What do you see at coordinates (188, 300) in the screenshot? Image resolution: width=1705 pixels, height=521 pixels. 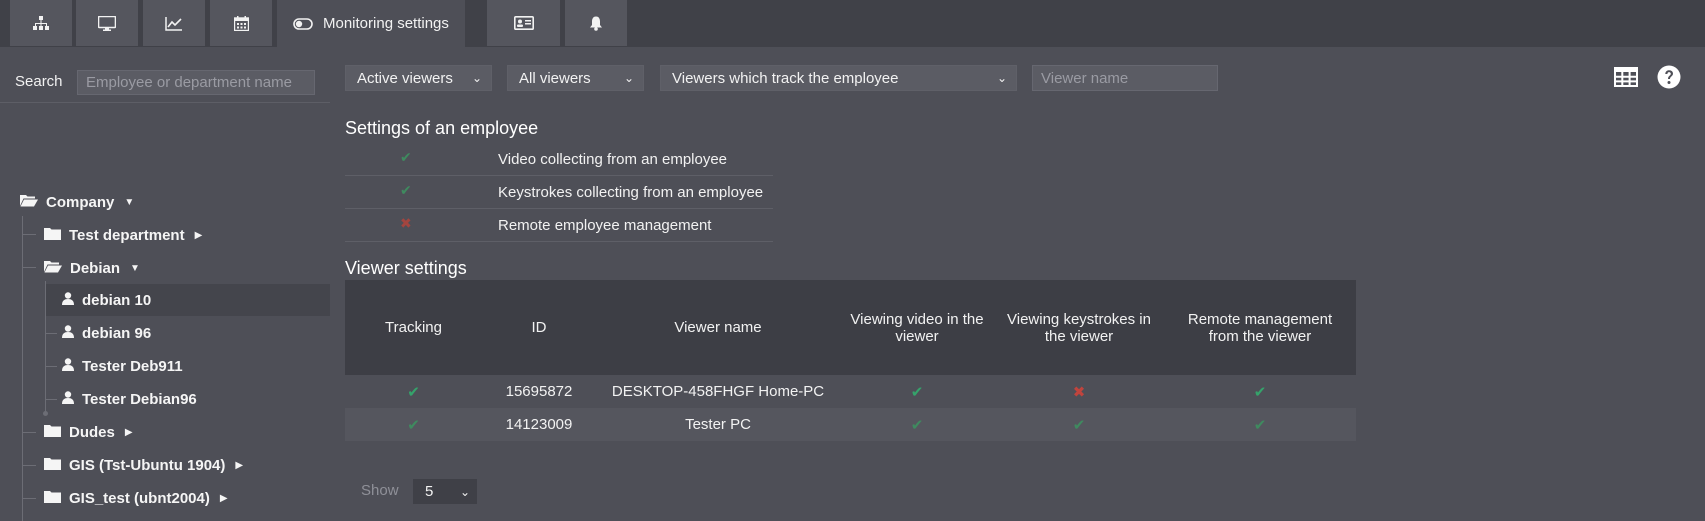 I see `tree-item-debian-10: debian 10` at bounding box center [188, 300].